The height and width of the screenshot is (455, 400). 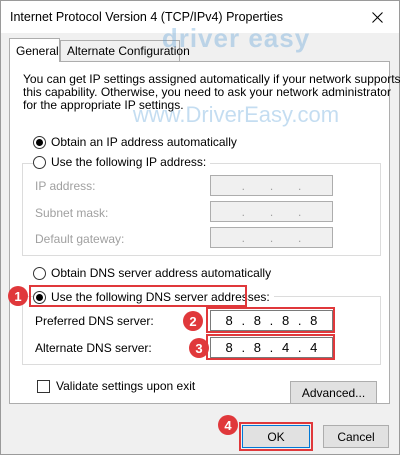 I want to click on validate-option: Validate settings upon exit, so click(x=116, y=386).